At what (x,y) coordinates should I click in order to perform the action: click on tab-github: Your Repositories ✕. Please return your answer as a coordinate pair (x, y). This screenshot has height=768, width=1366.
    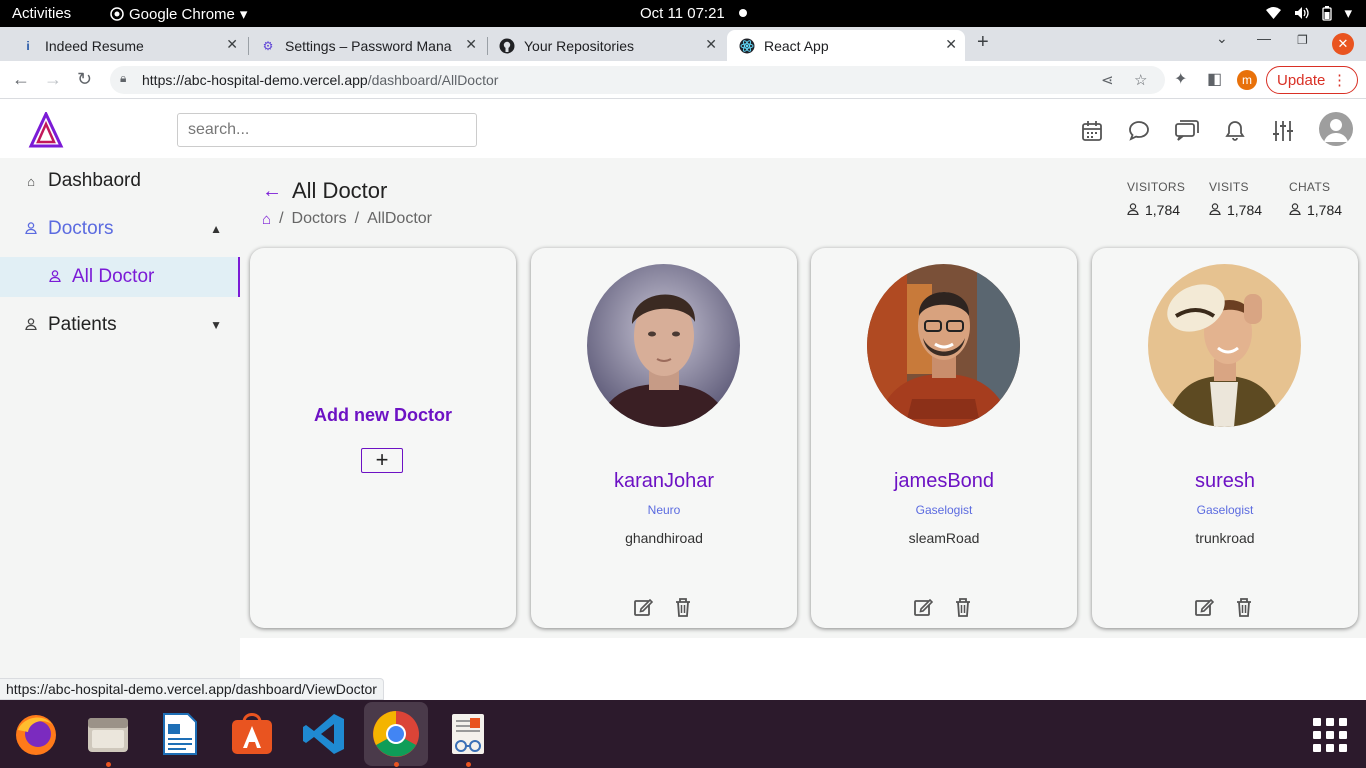
    Looking at the image, I should click on (606, 45).